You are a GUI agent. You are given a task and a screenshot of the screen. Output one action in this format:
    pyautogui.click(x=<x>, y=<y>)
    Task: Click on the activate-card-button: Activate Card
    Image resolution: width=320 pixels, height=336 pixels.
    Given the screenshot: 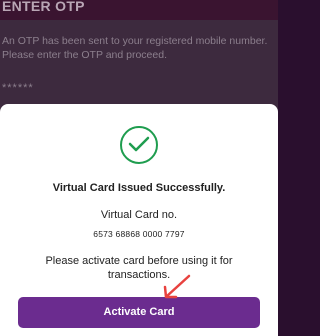 What is the action you would take?
    pyautogui.click(x=139, y=312)
    